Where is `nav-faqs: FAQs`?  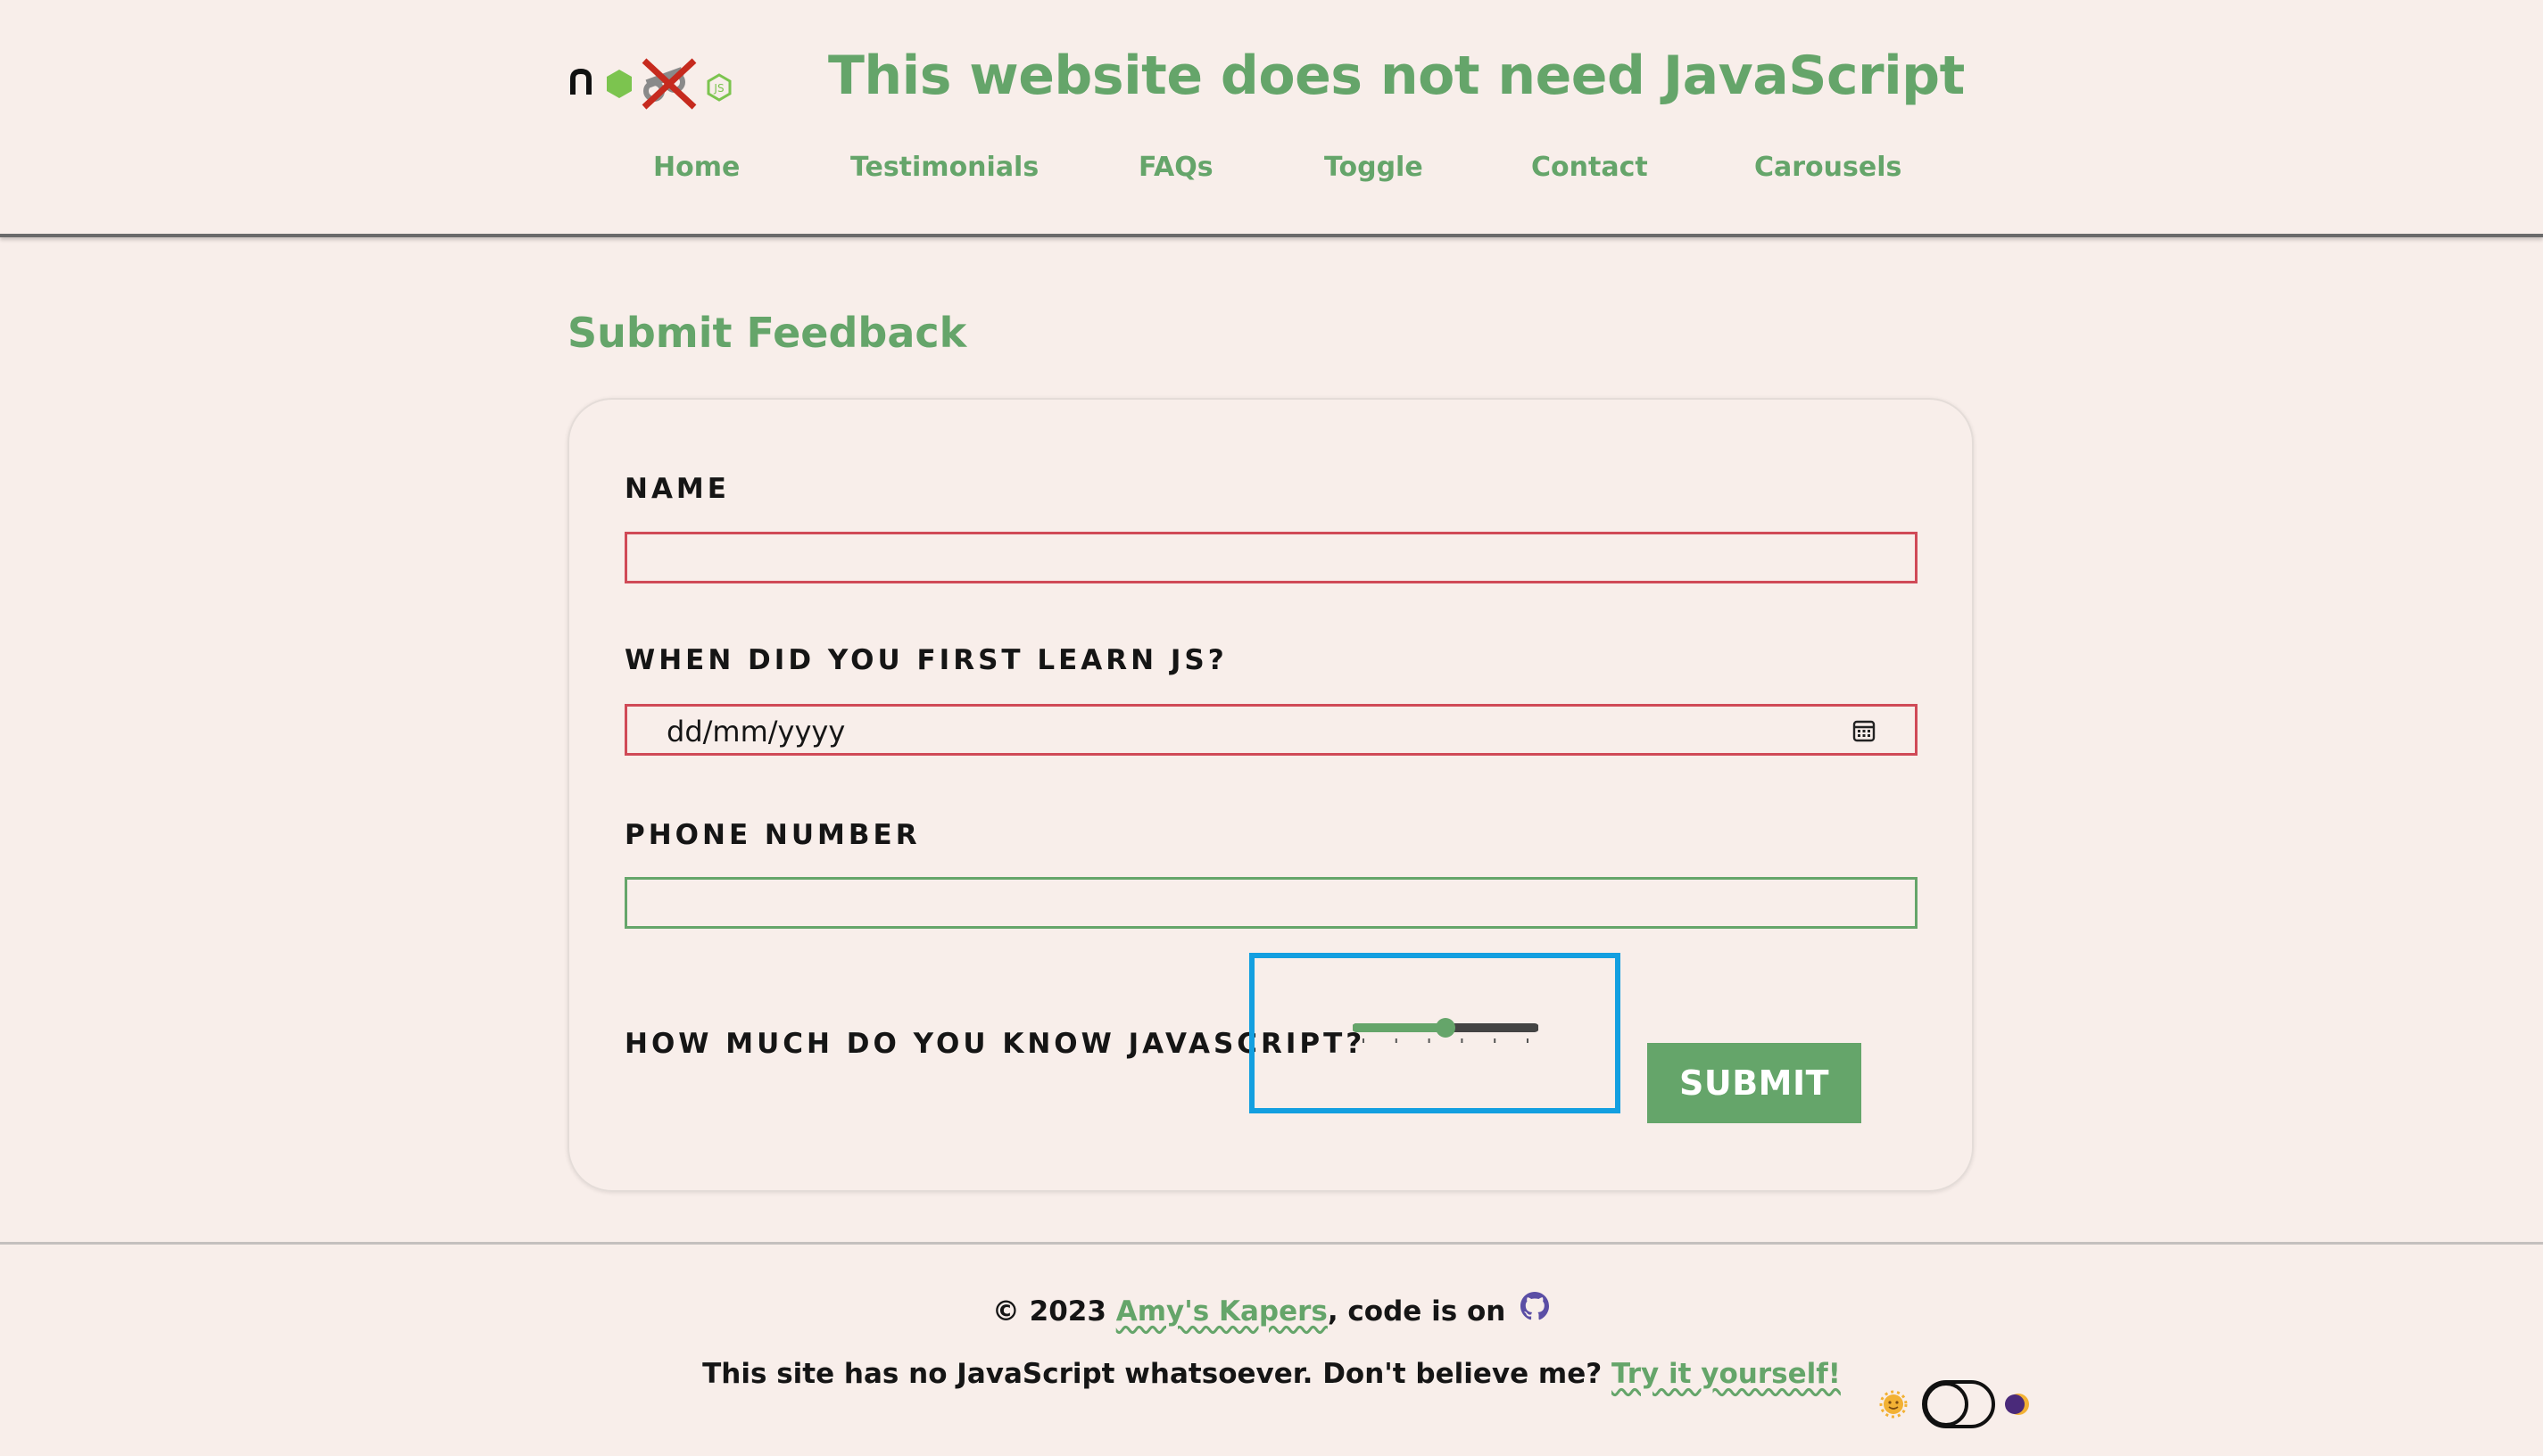 nav-faqs: FAQs is located at coordinates (1176, 168).